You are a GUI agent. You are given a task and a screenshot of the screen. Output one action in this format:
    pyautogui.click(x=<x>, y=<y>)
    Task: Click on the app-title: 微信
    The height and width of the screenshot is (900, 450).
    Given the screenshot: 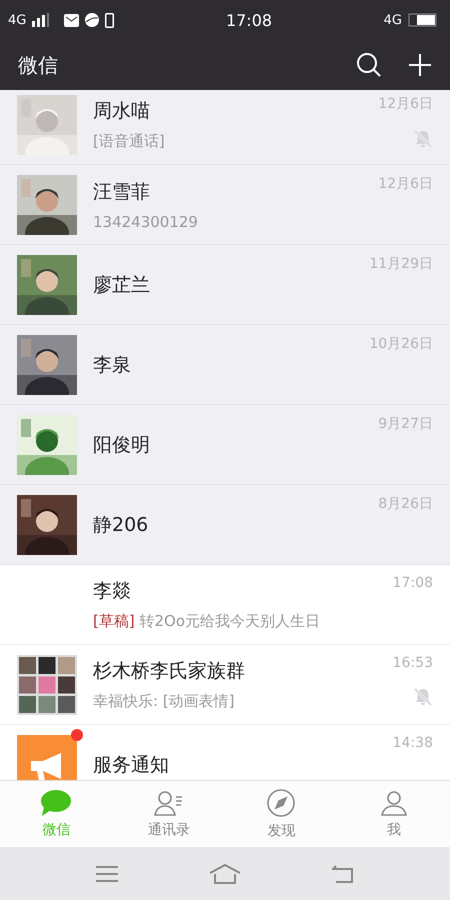 What is the action you would take?
    pyautogui.click(x=38, y=65)
    